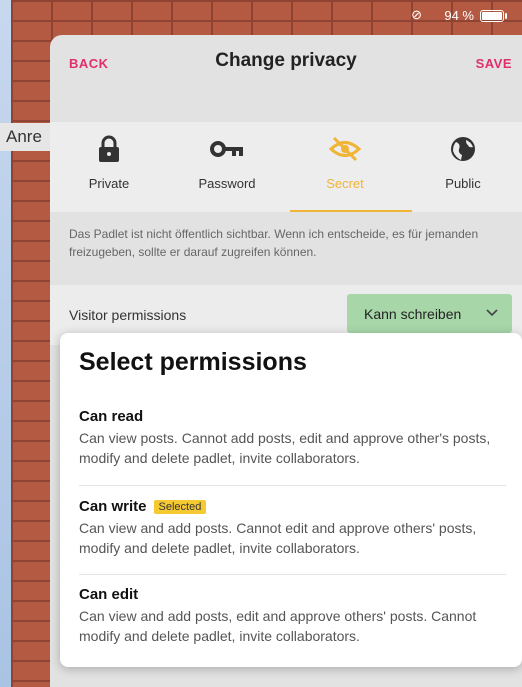 The height and width of the screenshot is (687, 522). I want to click on header: BACK Change privacy SAVE, so click(286, 63).